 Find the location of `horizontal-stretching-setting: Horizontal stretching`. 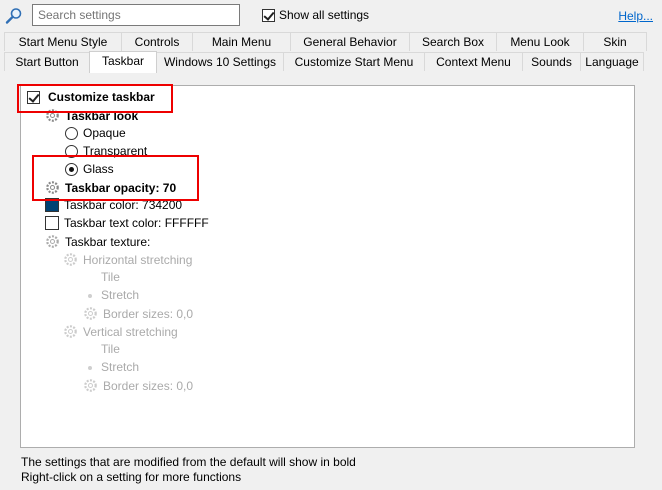

horizontal-stretching-setting: Horizontal stretching is located at coordinates (127, 259).